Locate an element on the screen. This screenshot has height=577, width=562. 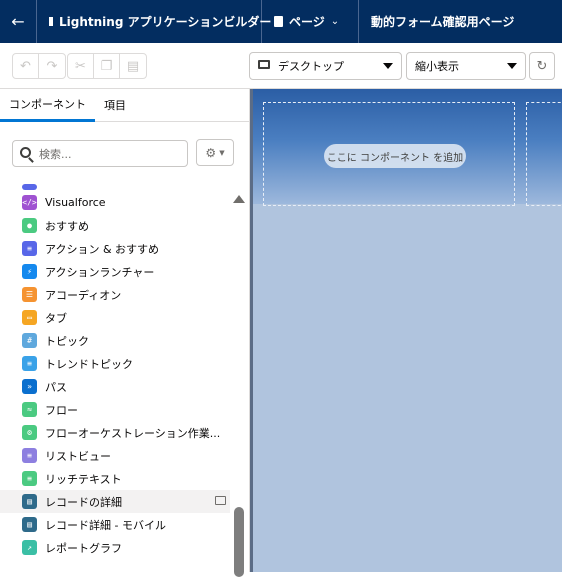
component-drop-zone: ここに コンポーネント を追加 is located at coordinates (389, 154).